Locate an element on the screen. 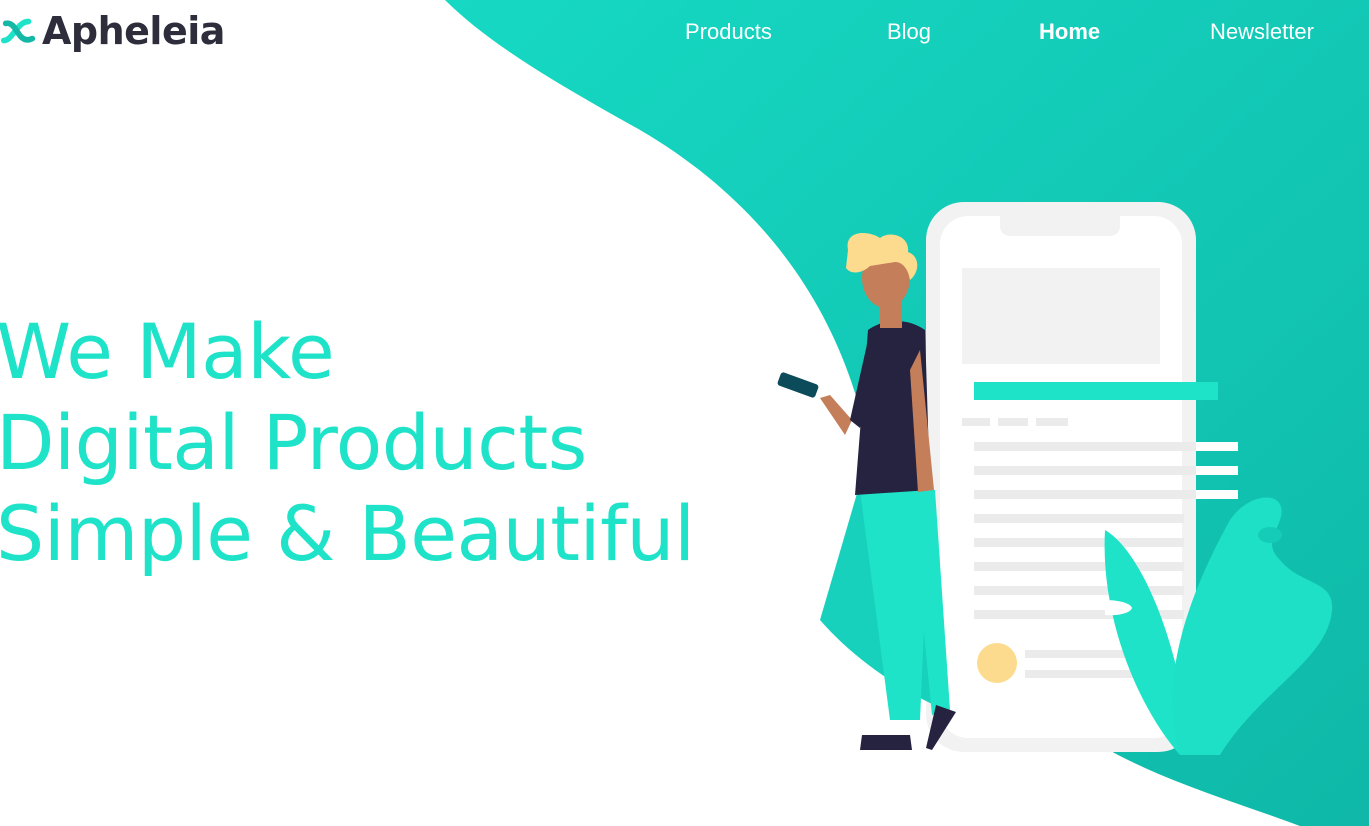 This screenshot has height=826, width=1369. nav-item-blog: Blog is located at coordinates (909, 32).